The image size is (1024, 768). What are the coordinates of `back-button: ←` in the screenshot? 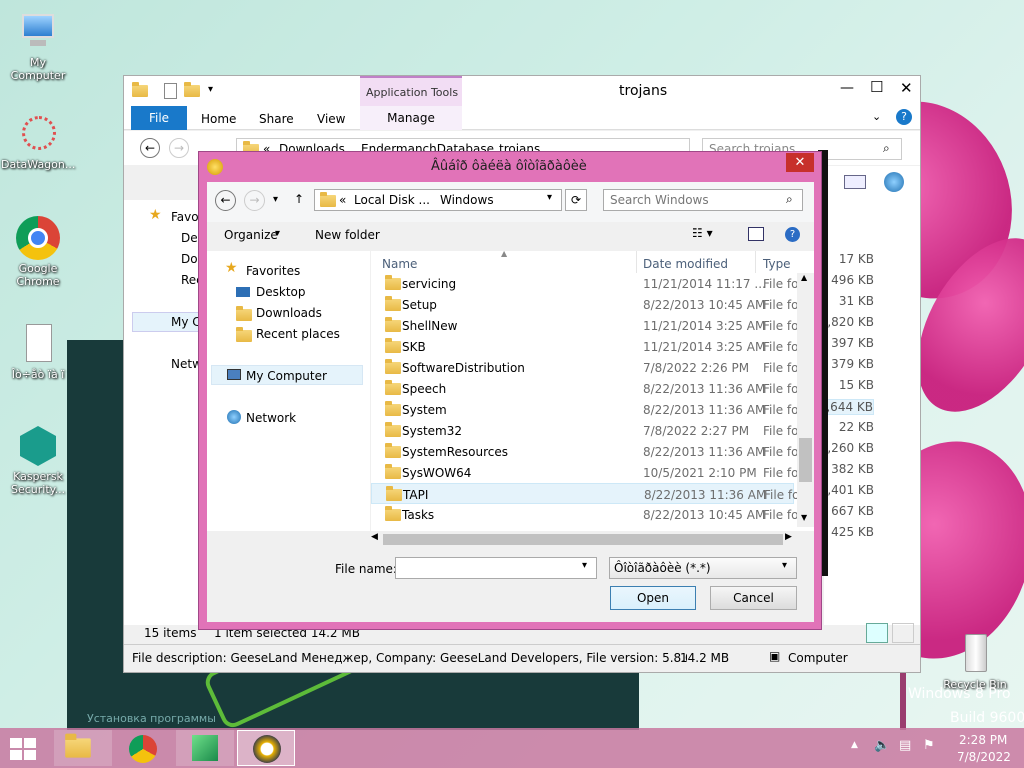 It's located at (150, 148).